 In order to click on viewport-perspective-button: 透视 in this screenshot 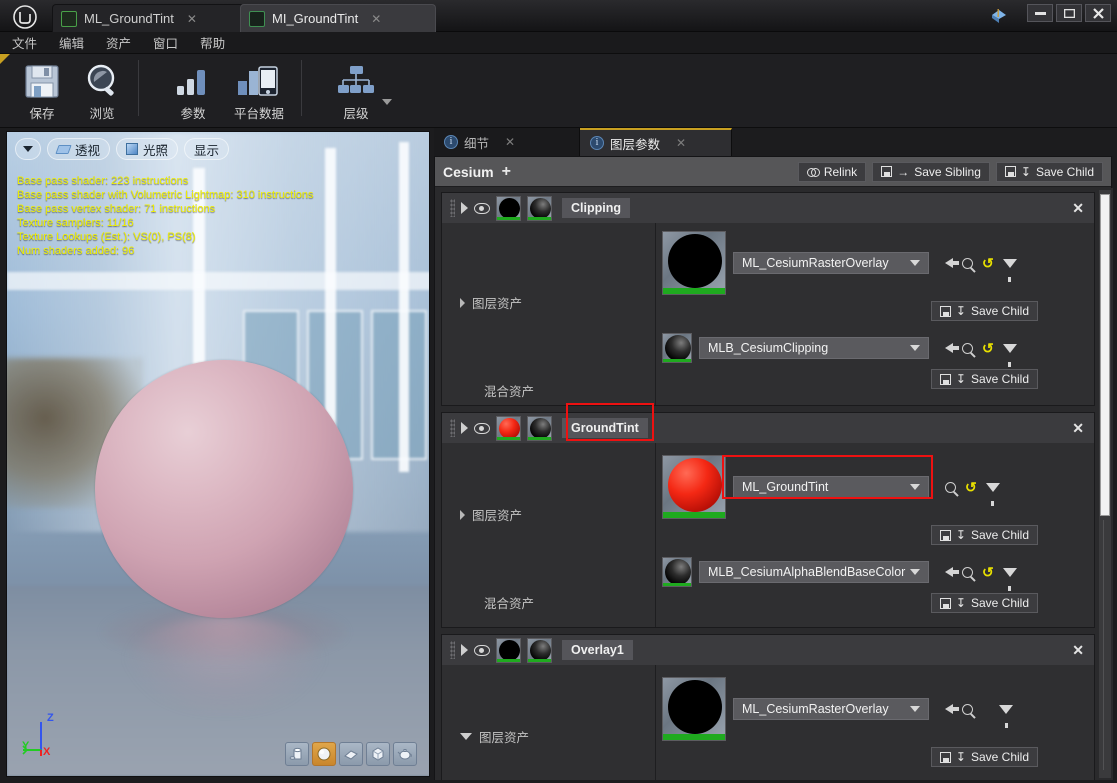, I will do `click(79, 149)`.